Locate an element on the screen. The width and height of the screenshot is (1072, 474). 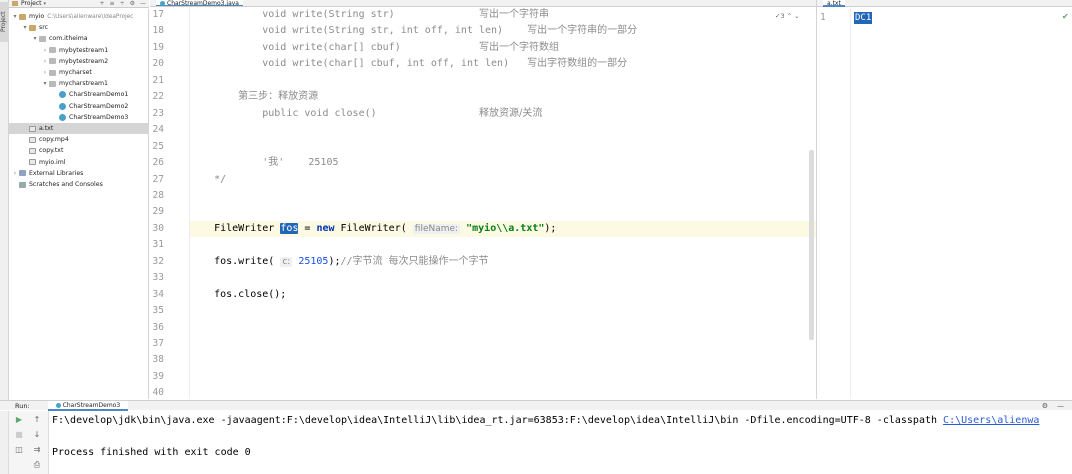
code-line: */ is located at coordinates (503, 180).